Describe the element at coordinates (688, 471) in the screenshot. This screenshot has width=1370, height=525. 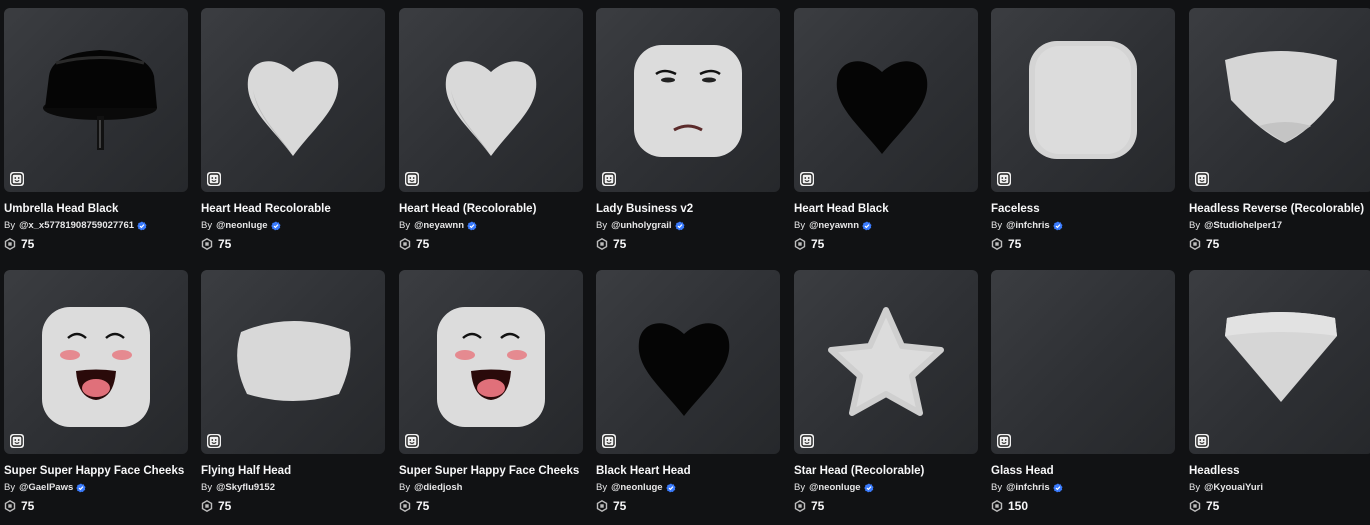
I see `item-title: Black Heart Head` at that location.